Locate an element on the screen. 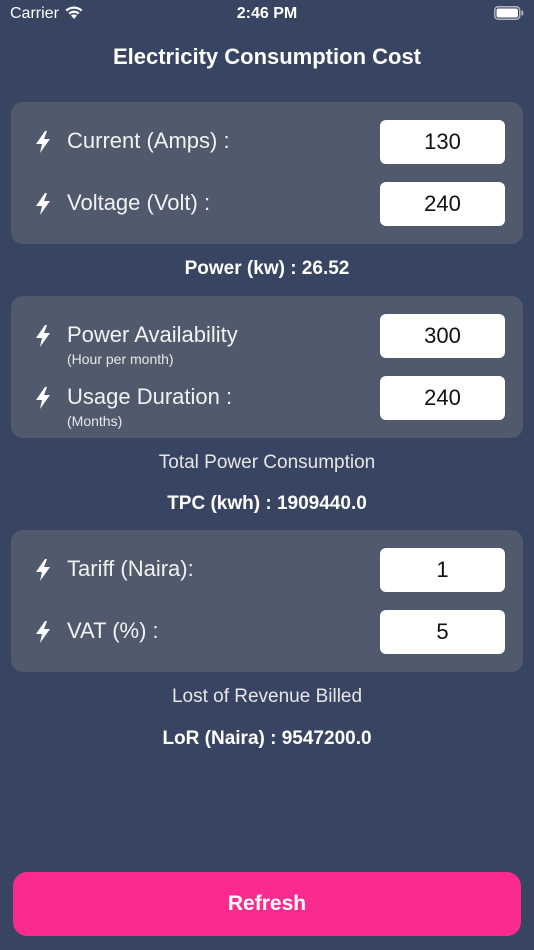 This screenshot has width=534, height=950. vat-label: VAT (%) : is located at coordinates (113, 630).